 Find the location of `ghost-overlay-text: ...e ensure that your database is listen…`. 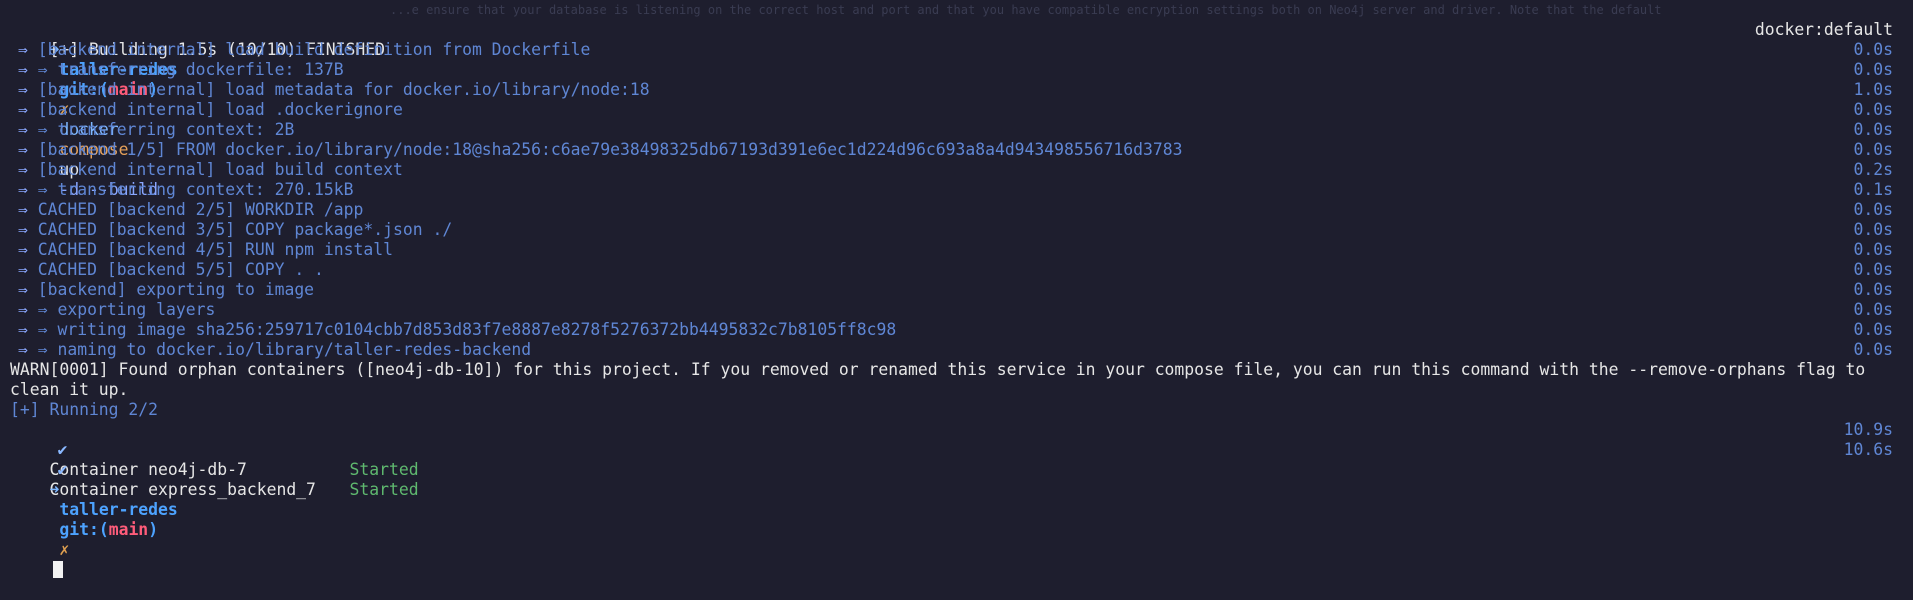

ghost-overlay-text: ...e ensure that your database is listen… is located at coordinates (1026, 10).